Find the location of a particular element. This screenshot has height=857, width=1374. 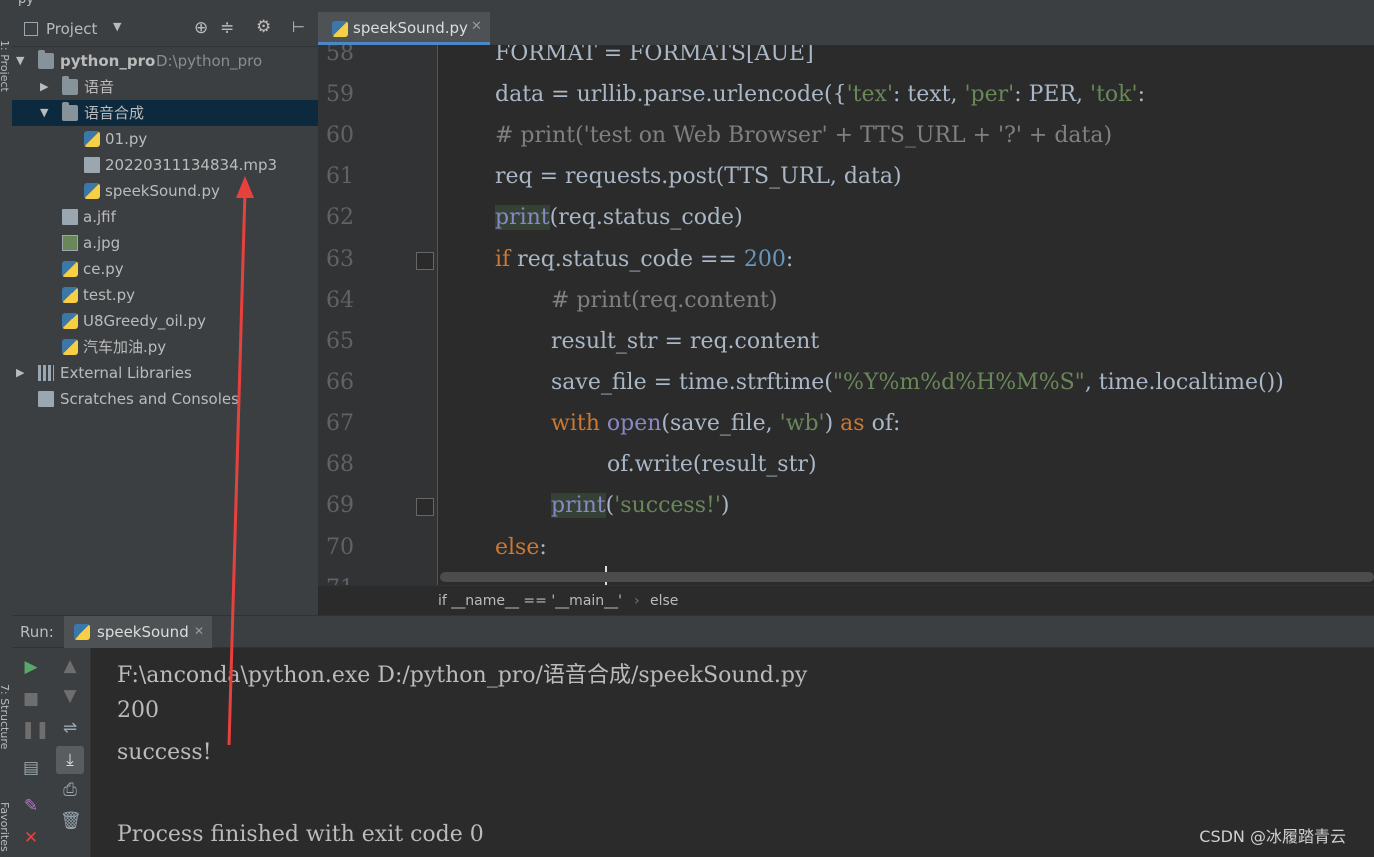

arrow-head is located at coordinates (245, 187).